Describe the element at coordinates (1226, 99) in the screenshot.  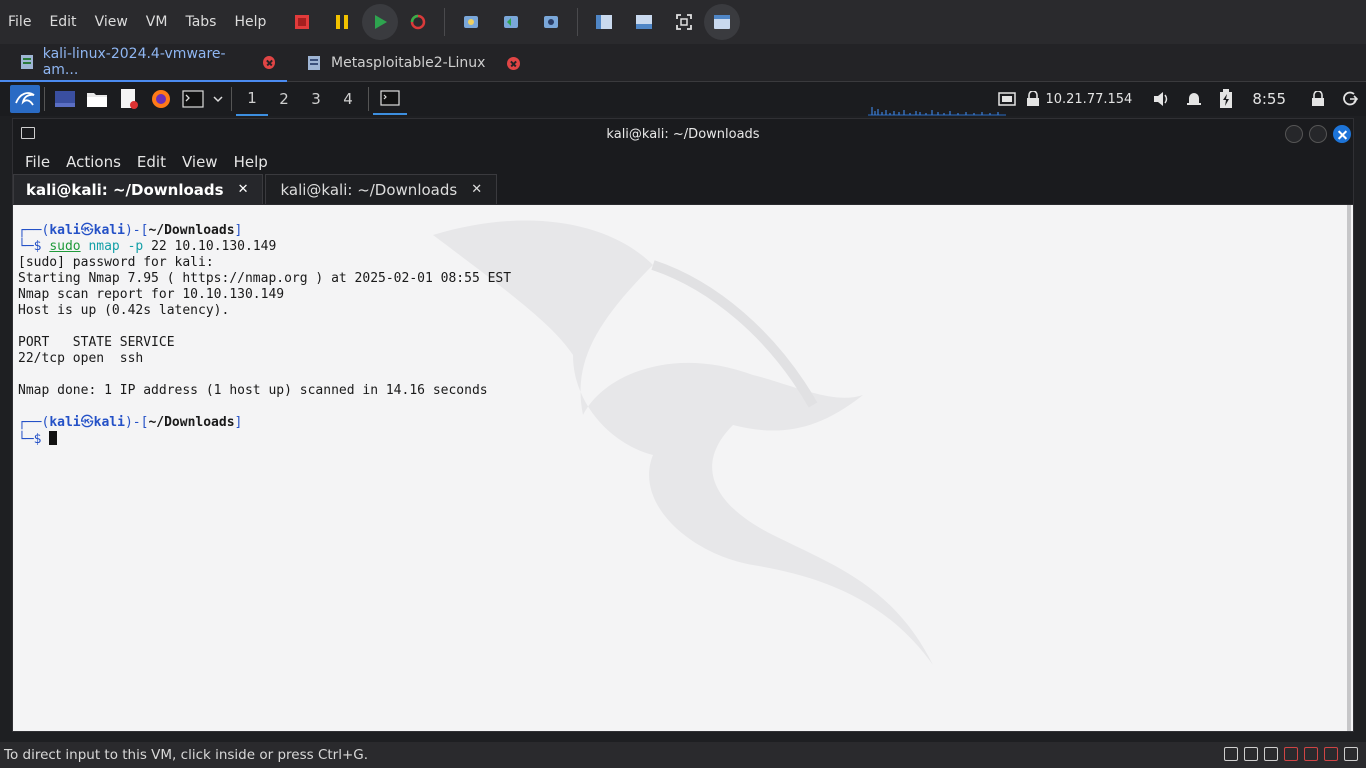
I see `power-status-button` at that location.